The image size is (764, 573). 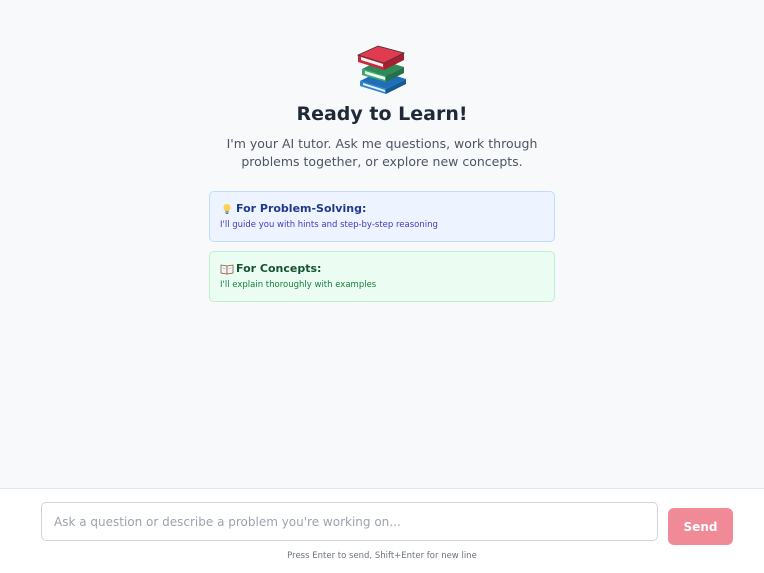 I want to click on message-input, so click(x=349, y=521).